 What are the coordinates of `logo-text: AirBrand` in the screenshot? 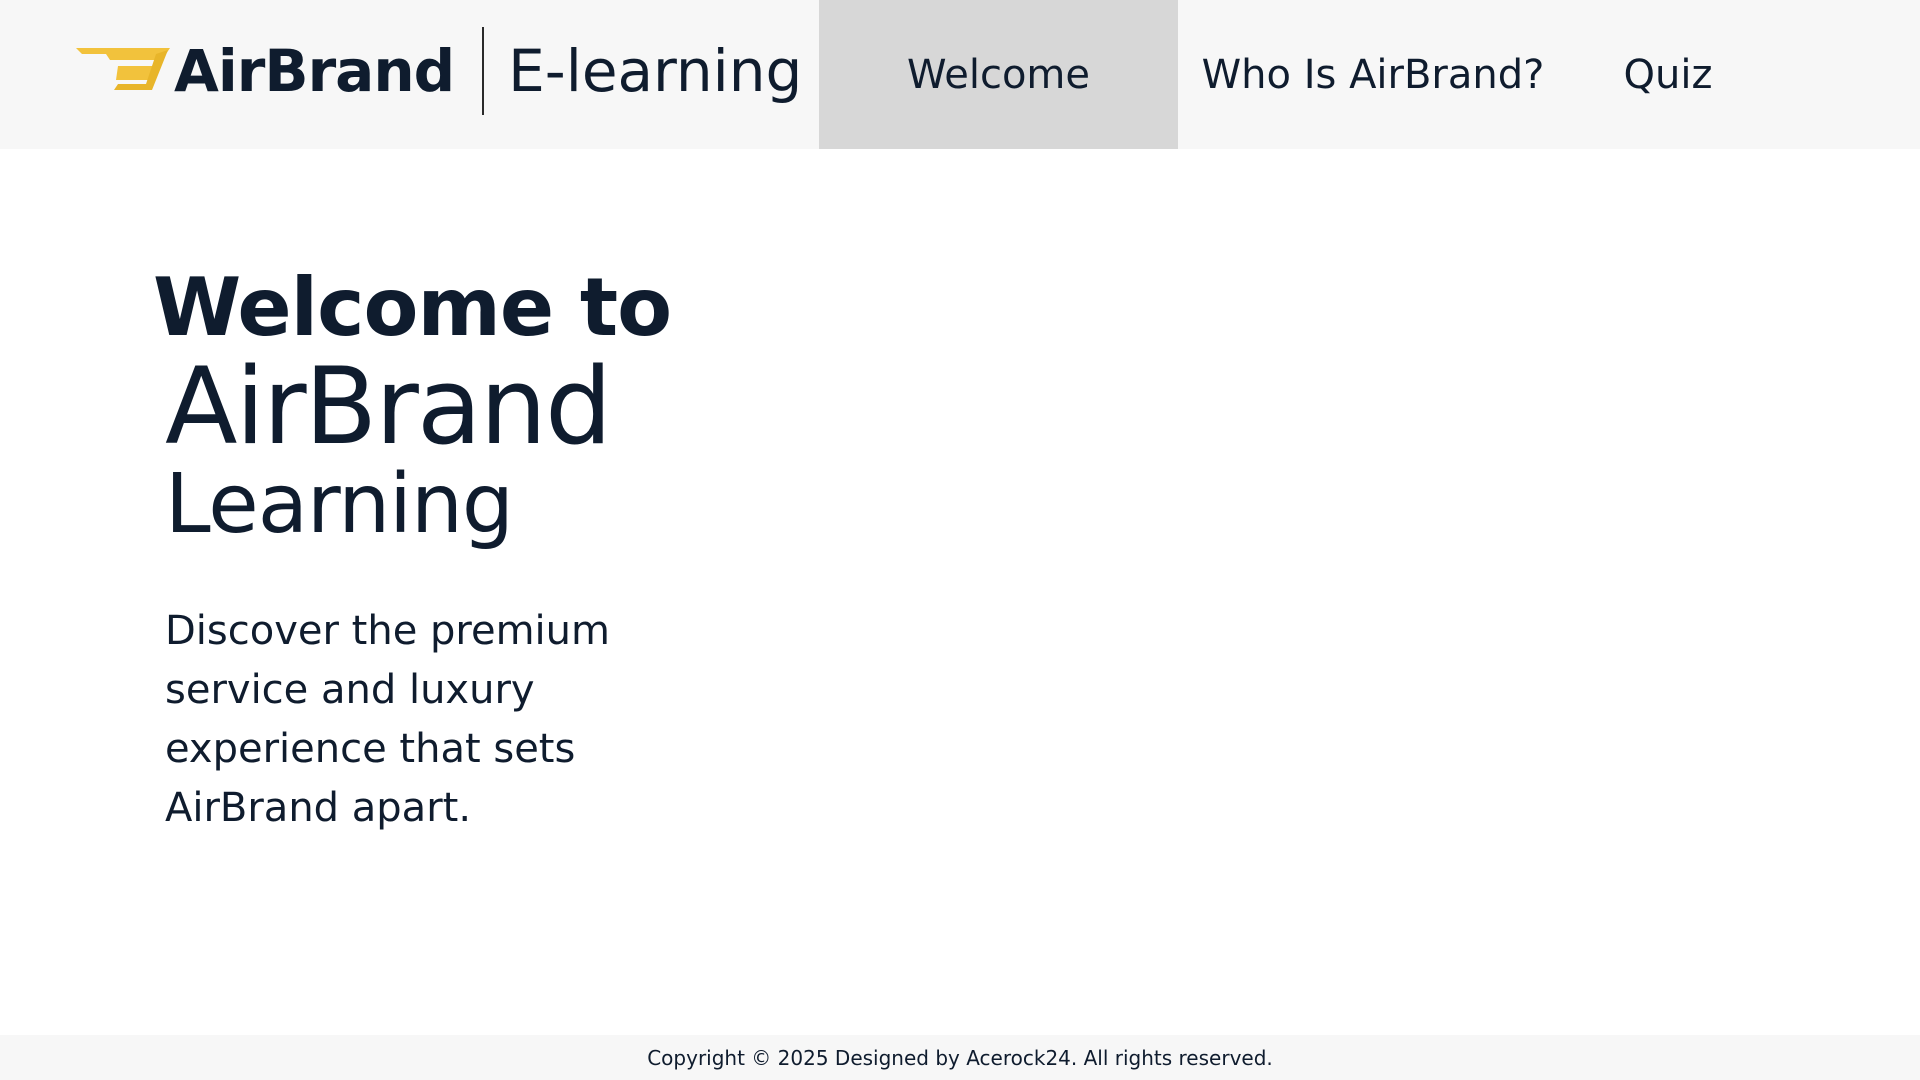 It's located at (314, 71).